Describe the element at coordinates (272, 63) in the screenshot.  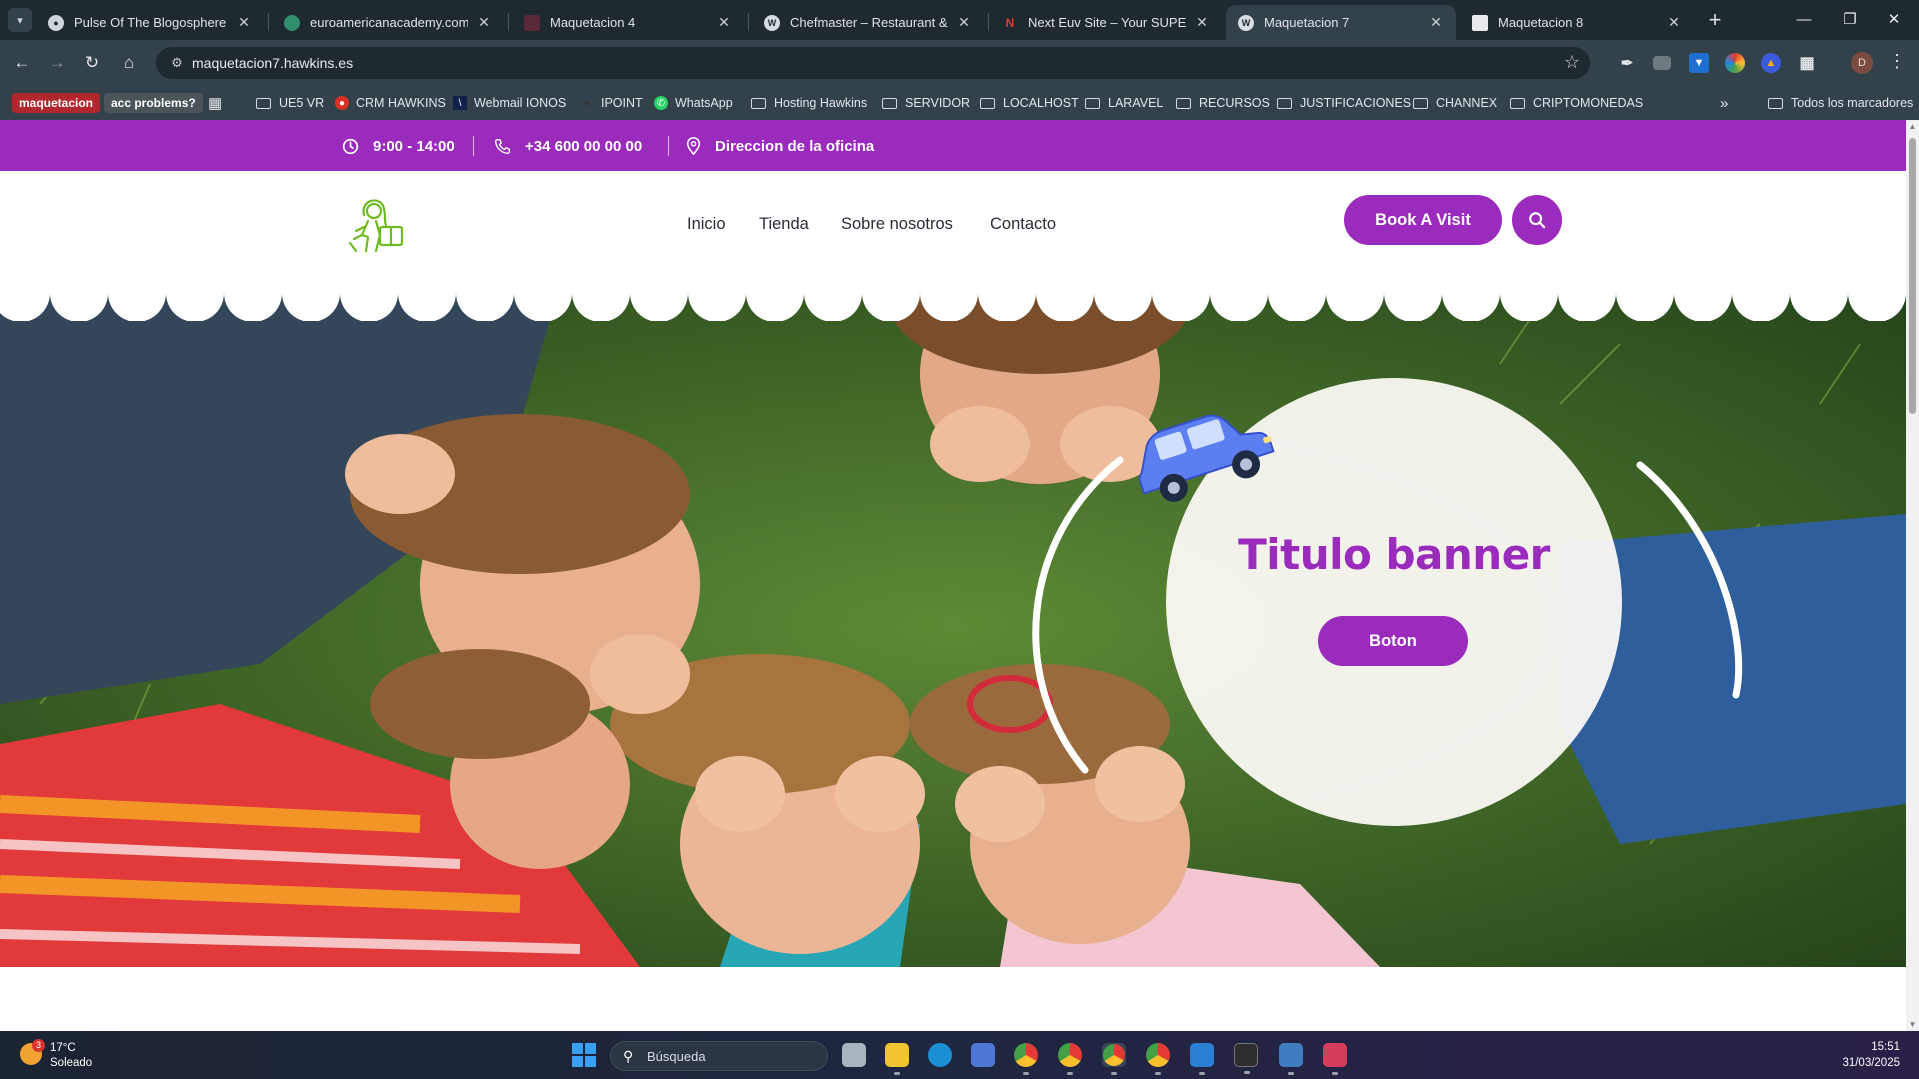
I see `url-text: maquetacion7.hawkins.es` at that location.